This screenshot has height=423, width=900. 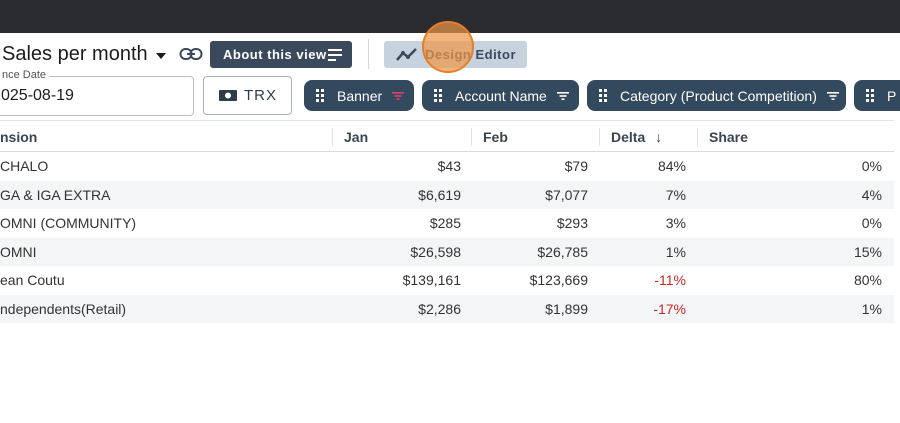 I want to click on cell-share: 80%, so click(x=867, y=280).